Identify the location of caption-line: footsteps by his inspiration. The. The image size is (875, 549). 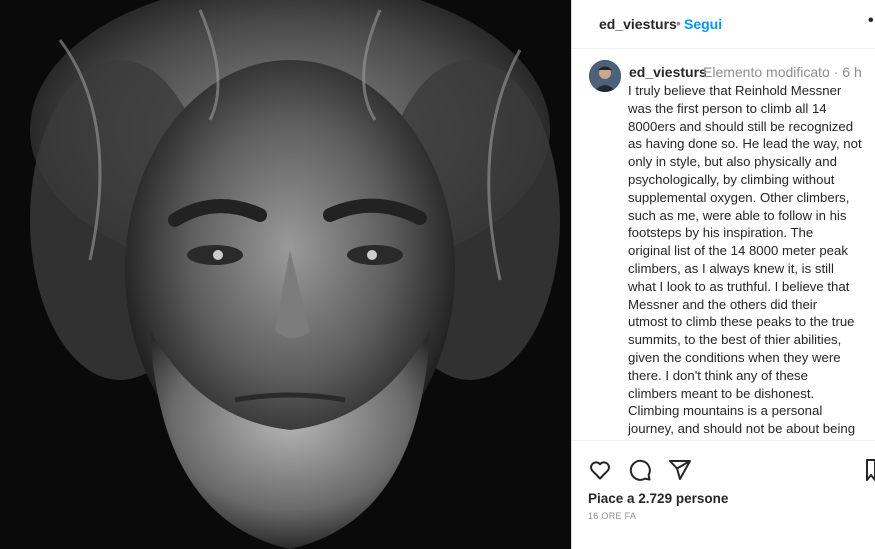
(721, 233).